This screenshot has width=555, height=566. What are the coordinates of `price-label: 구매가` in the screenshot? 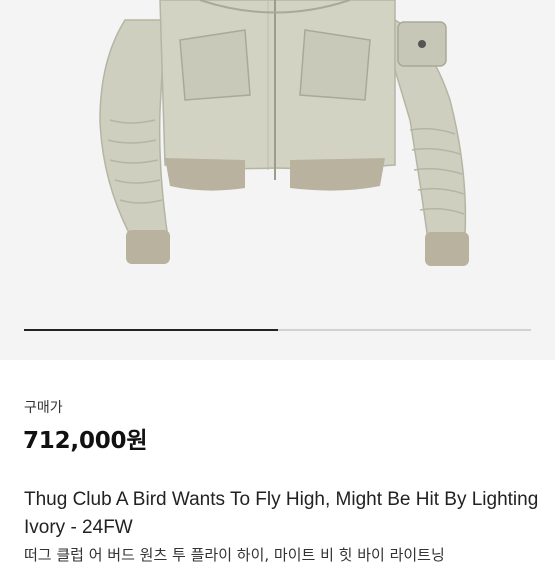 It's located at (43, 408).